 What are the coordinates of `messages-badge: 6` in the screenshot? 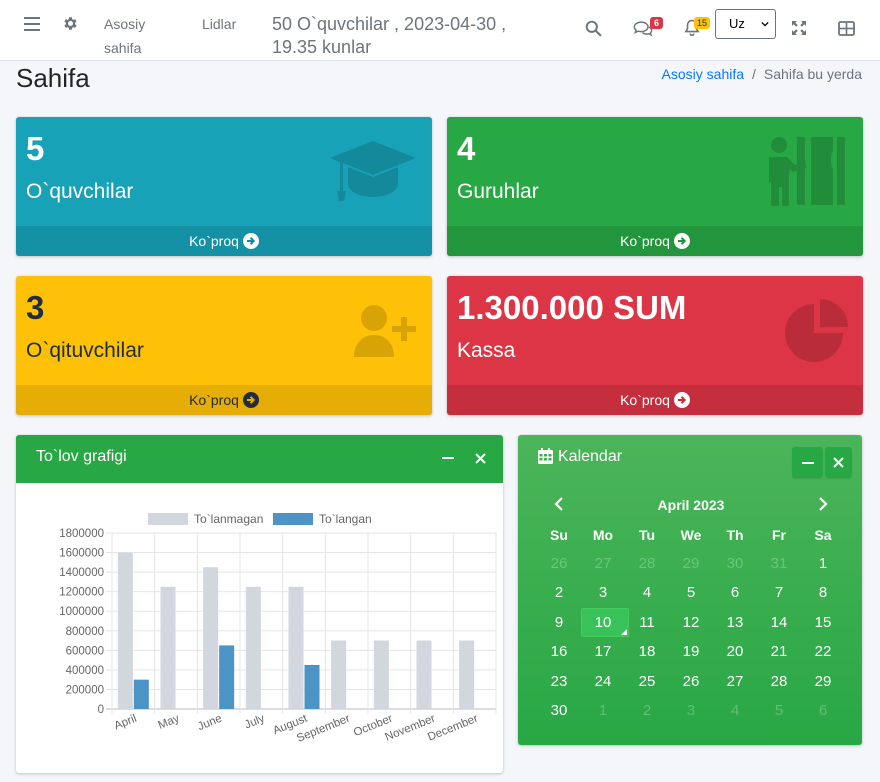 It's located at (656, 23).